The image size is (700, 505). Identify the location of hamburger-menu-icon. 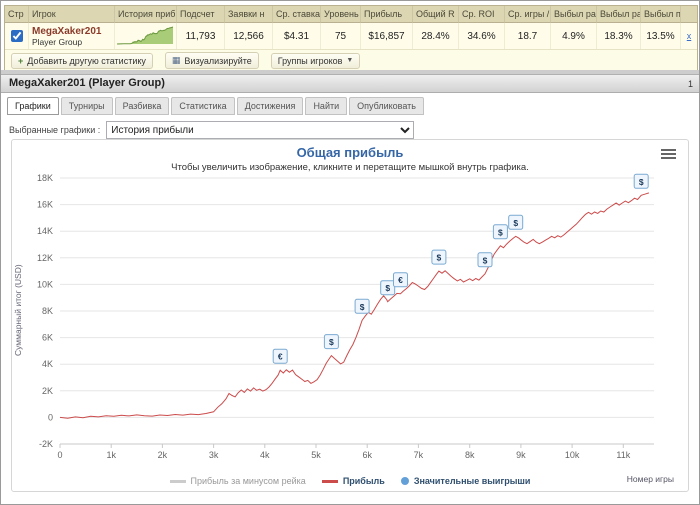
(668, 155).